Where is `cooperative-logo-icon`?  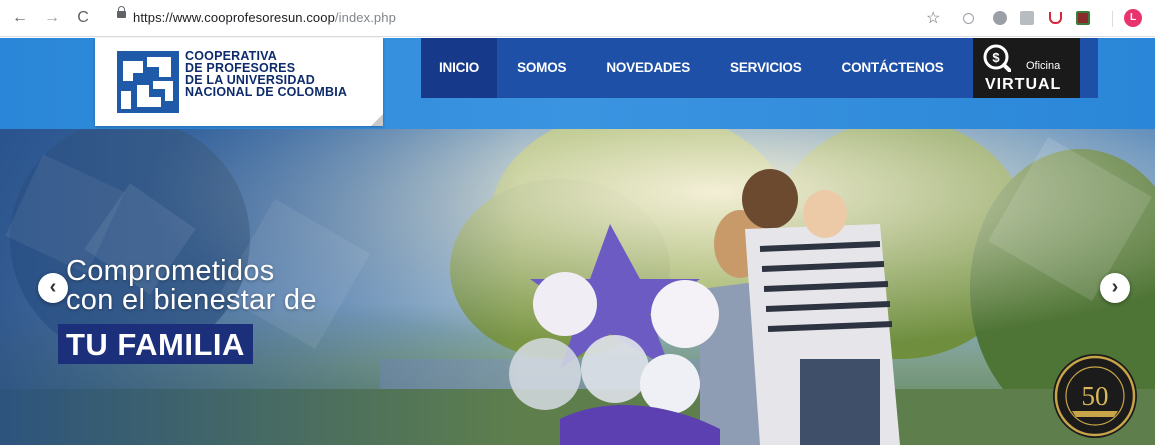 cooperative-logo-icon is located at coordinates (148, 82).